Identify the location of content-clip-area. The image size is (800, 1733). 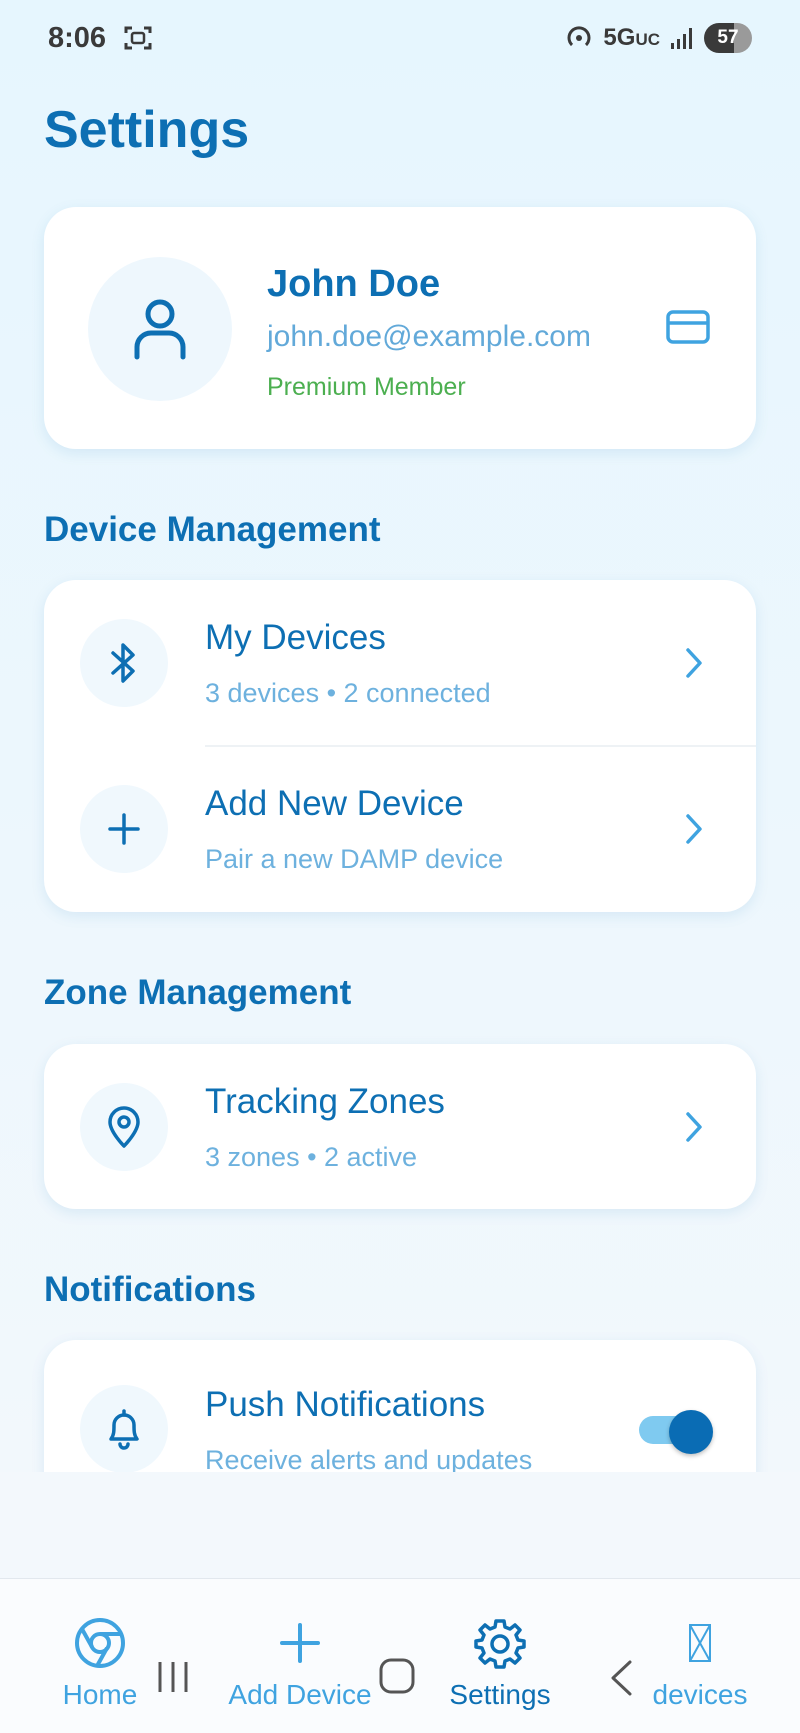
(400, 1525).